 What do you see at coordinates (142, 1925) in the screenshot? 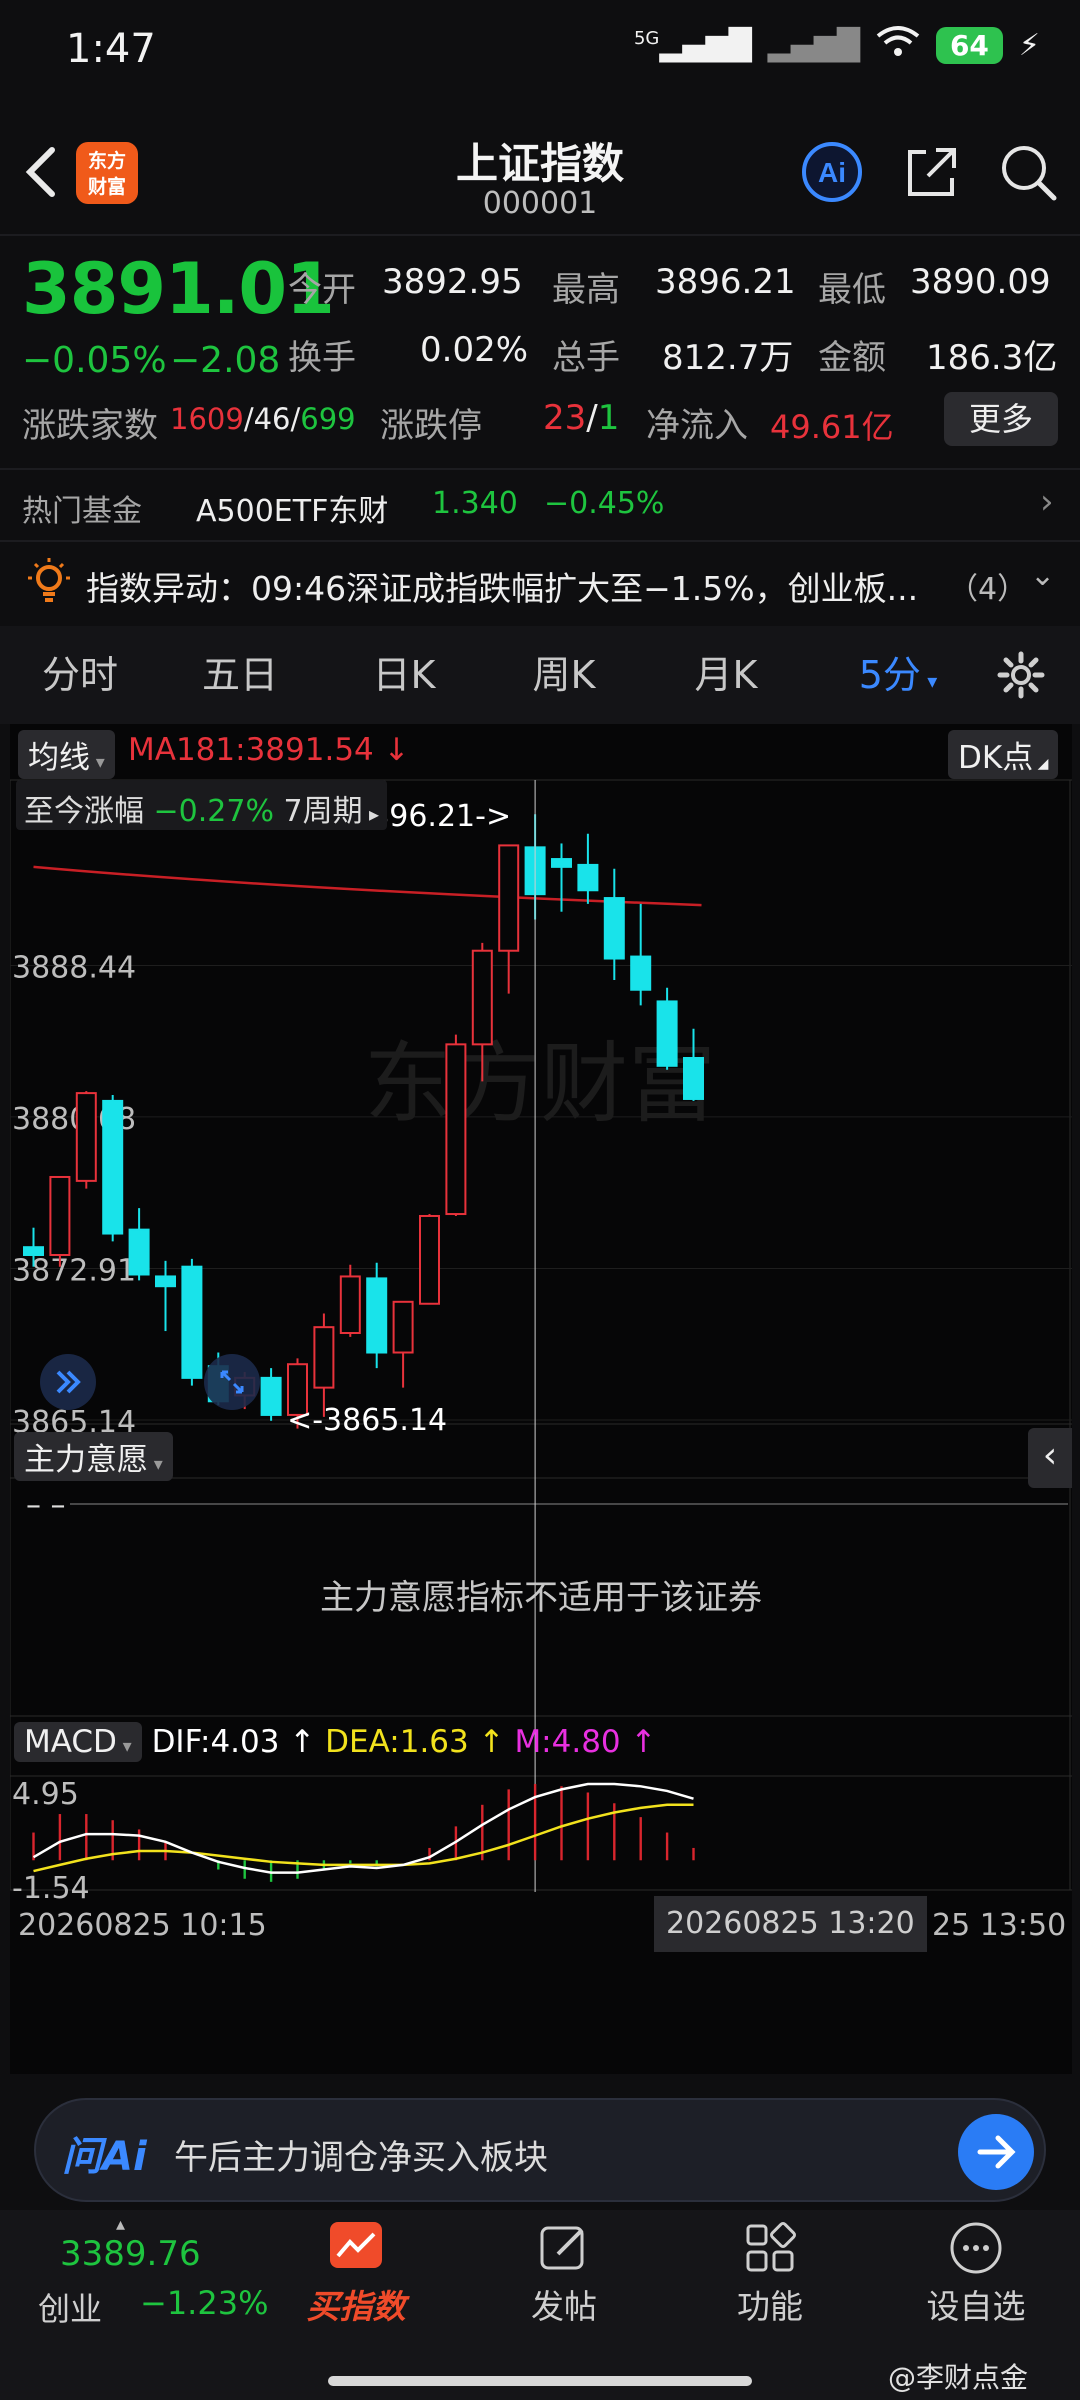
I see `x-tick-start: 20260825 10:15` at bounding box center [142, 1925].